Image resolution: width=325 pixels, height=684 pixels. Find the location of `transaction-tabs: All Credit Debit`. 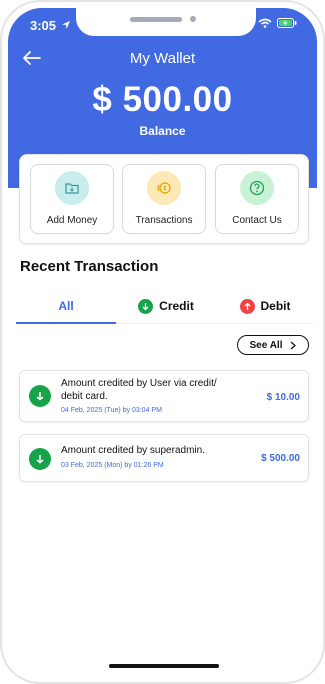

transaction-tabs: All Credit Debit is located at coordinates (165, 306).